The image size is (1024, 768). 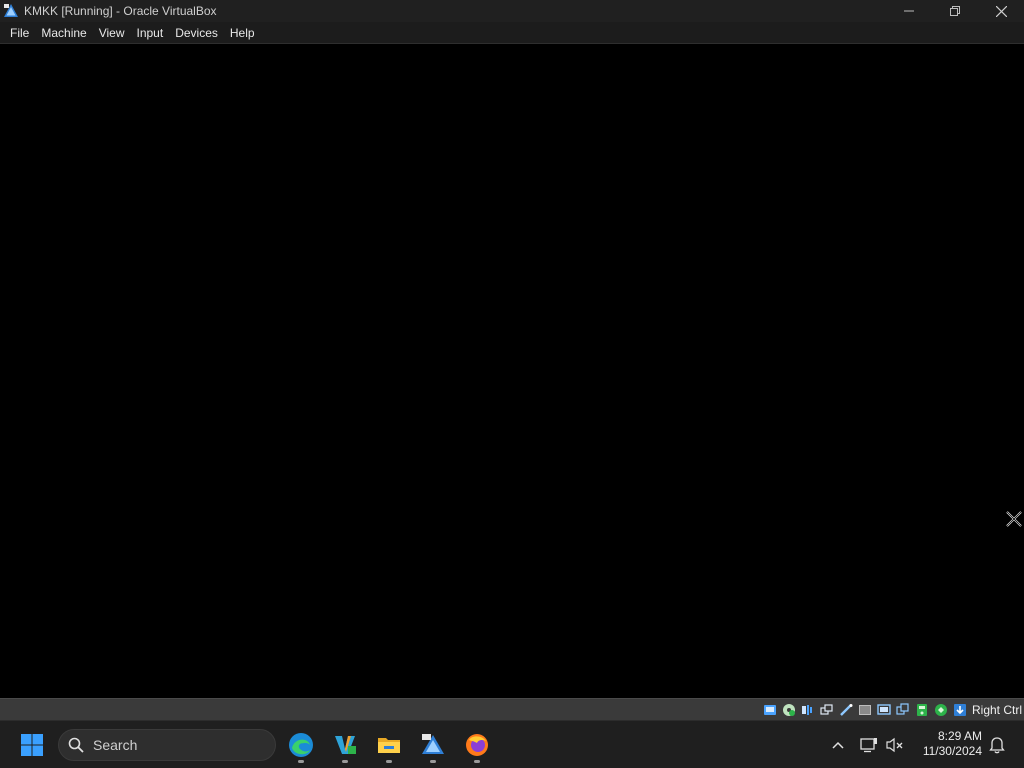 I want to click on audio-icon, so click(x=808, y=709).